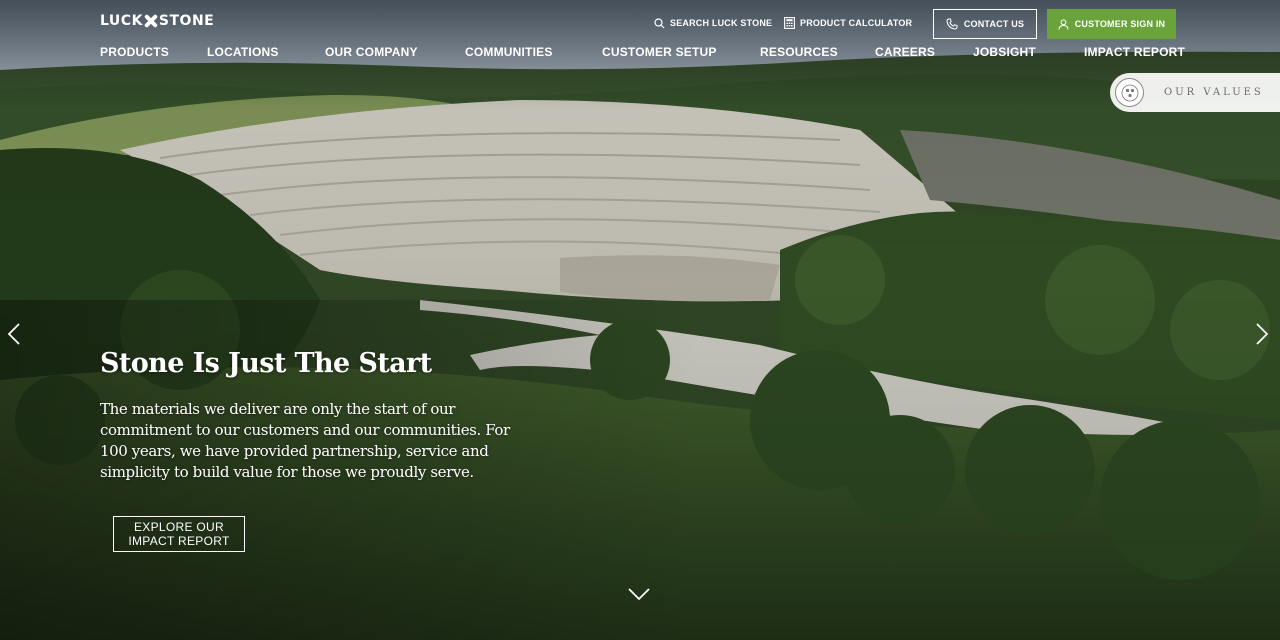  What do you see at coordinates (659, 52) in the screenshot?
I see `nav-item-customer-setup: CUSTOMER SETUP` at bounding box center [659, 52].